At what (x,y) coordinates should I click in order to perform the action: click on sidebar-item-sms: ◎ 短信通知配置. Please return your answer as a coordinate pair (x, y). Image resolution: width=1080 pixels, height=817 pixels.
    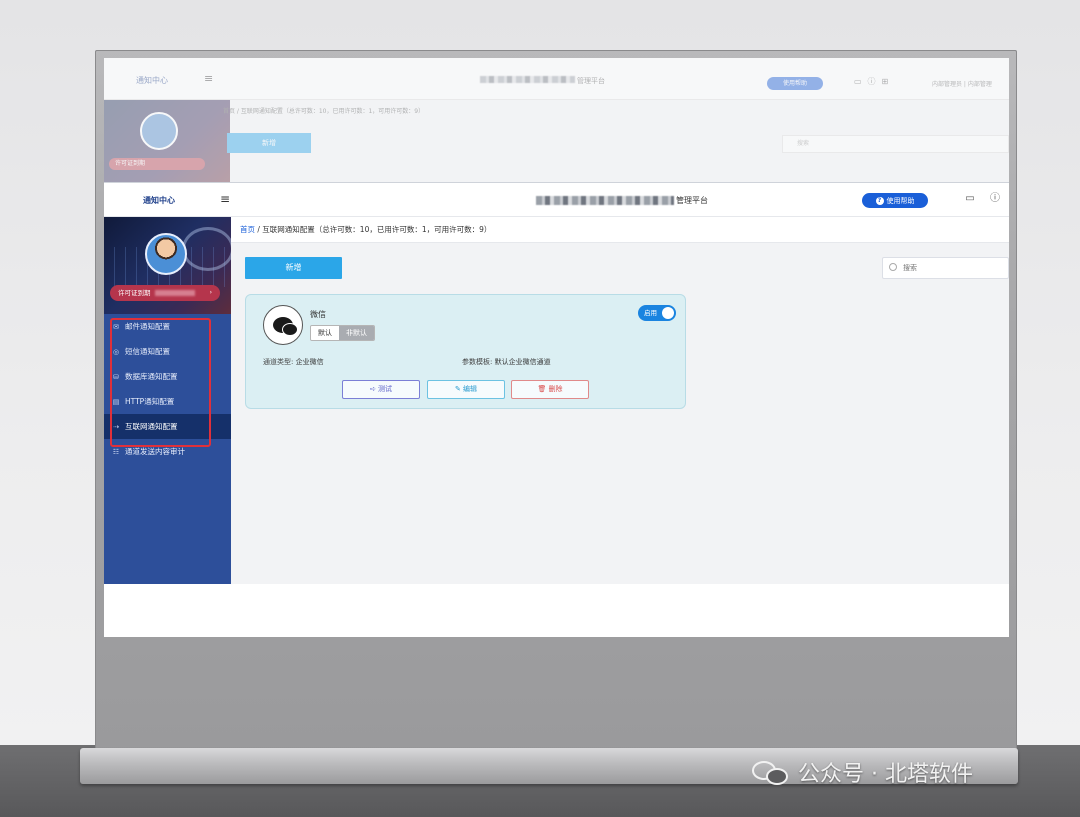
    Looking at the image, I should click on (167, 351).